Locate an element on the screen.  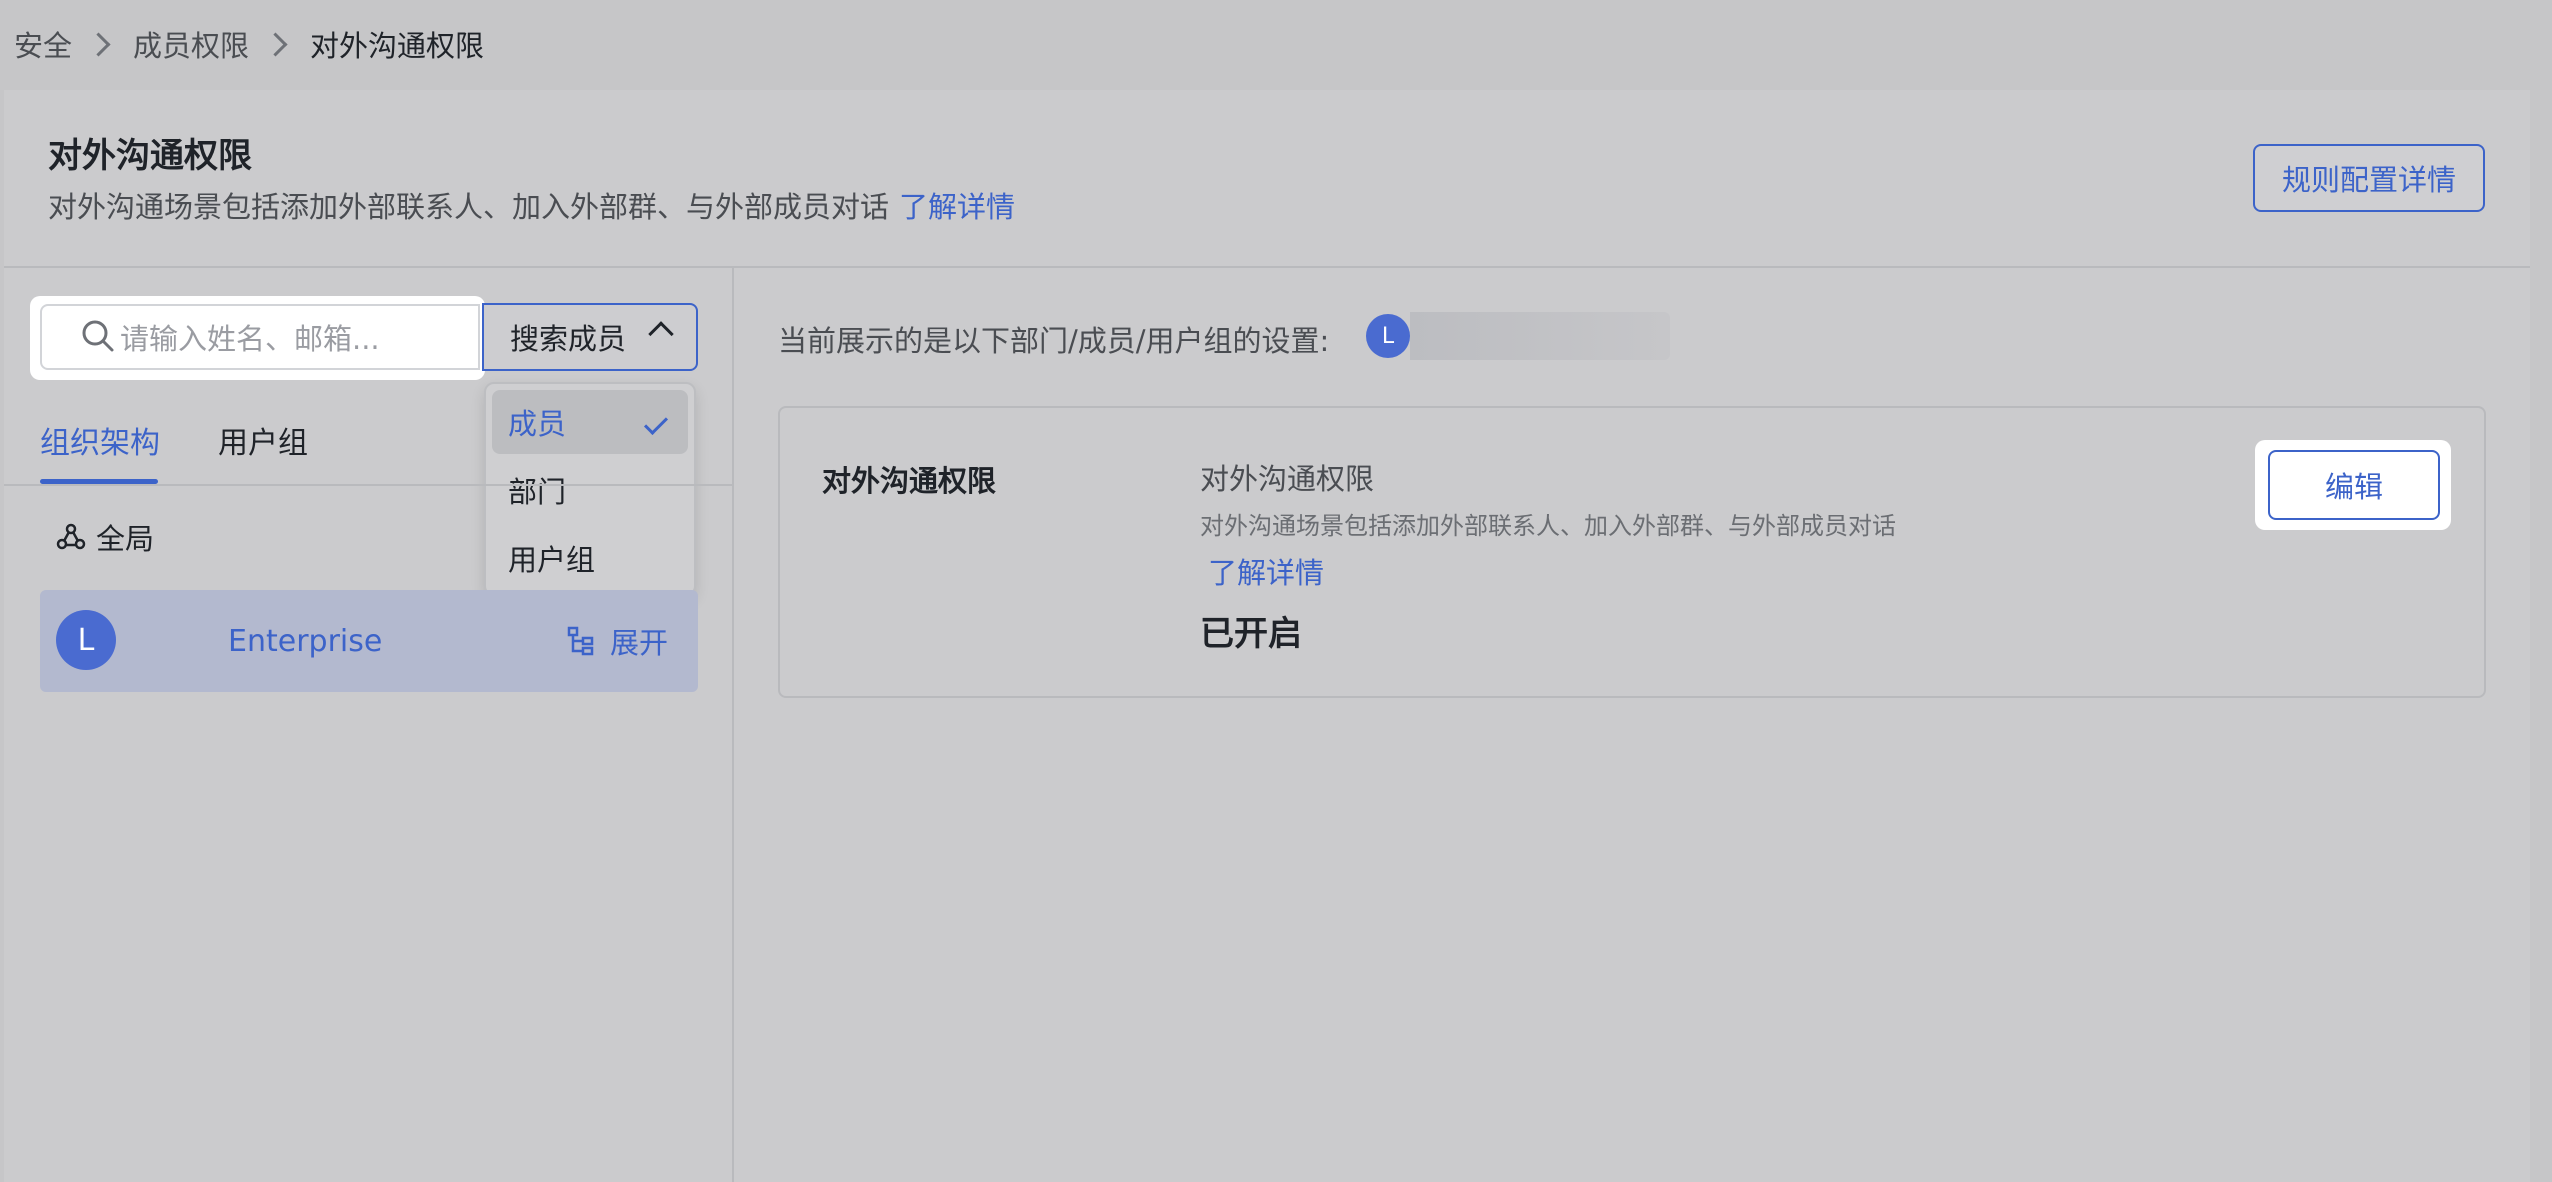
page-title: 对外沟通权限 is located at coordinates (150, 156).